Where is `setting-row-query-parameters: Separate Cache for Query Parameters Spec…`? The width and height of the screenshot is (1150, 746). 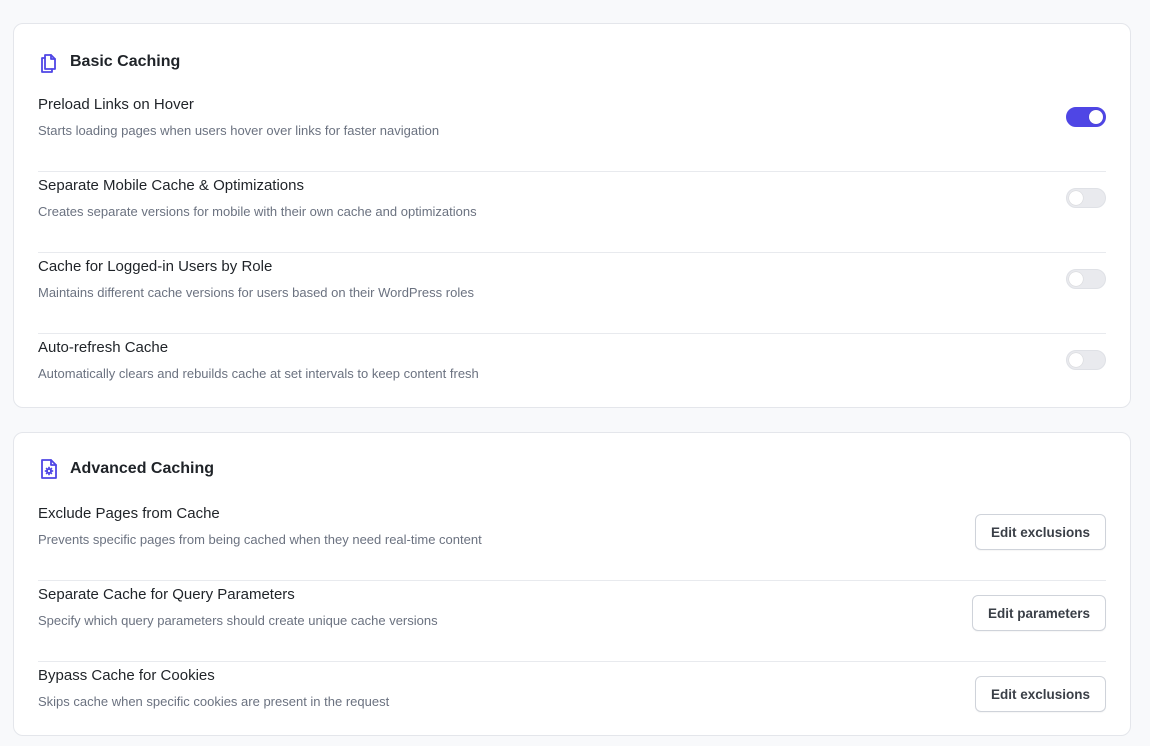 setting-row-query-parameters: Separate Cache for Query Parameters Spec… is located at coordinates (572, 621).